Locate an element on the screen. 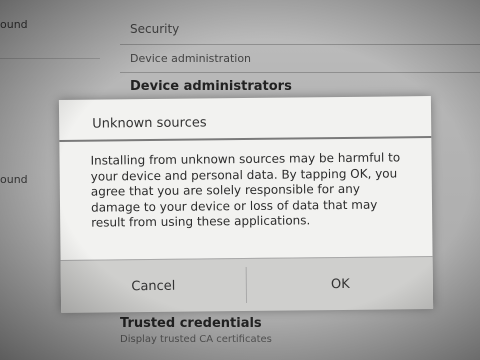  dialog-title: Unknown sources is located at coordinates (149, 123).